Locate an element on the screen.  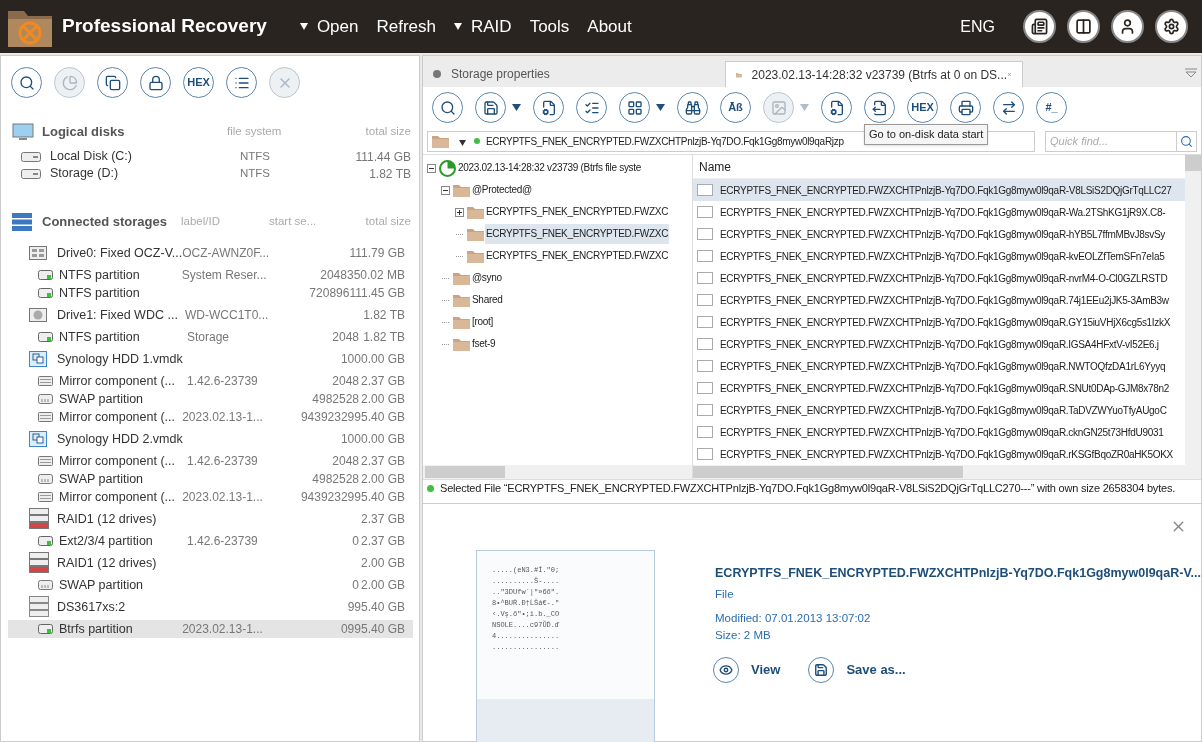
file-row: ECRYPTFS_FNEK_ENCRYPTED.FWZXCHTPnlzjB-Yq7DO.Fqk1Gg8myw0l9qaR.cknGN25t73HfdU9031 is located at coordinates (939, 432).